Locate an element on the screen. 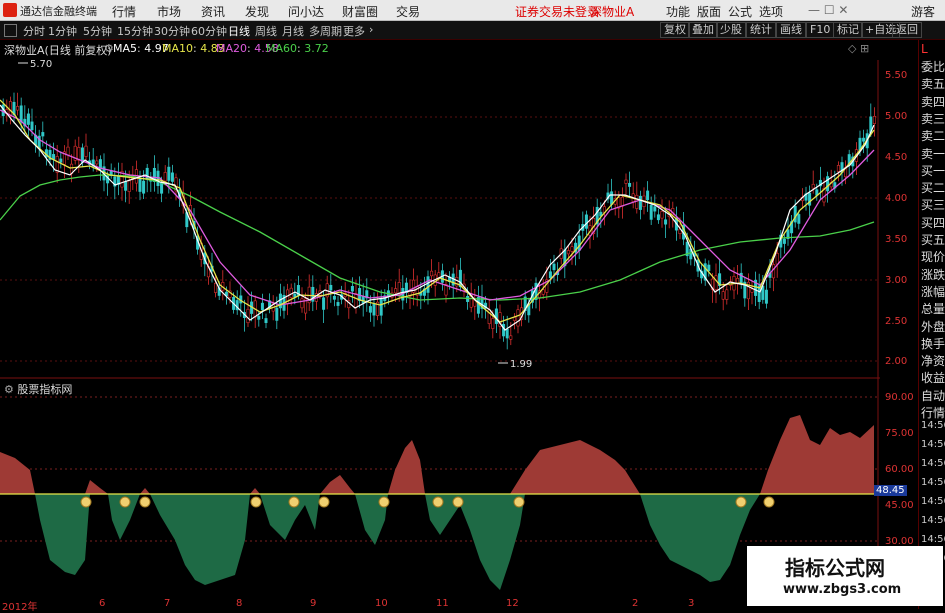 Image resolution: width=945 pixels, height=613 pixels. side-panel-item: 涨跌 is located at coordinates (933, 274).